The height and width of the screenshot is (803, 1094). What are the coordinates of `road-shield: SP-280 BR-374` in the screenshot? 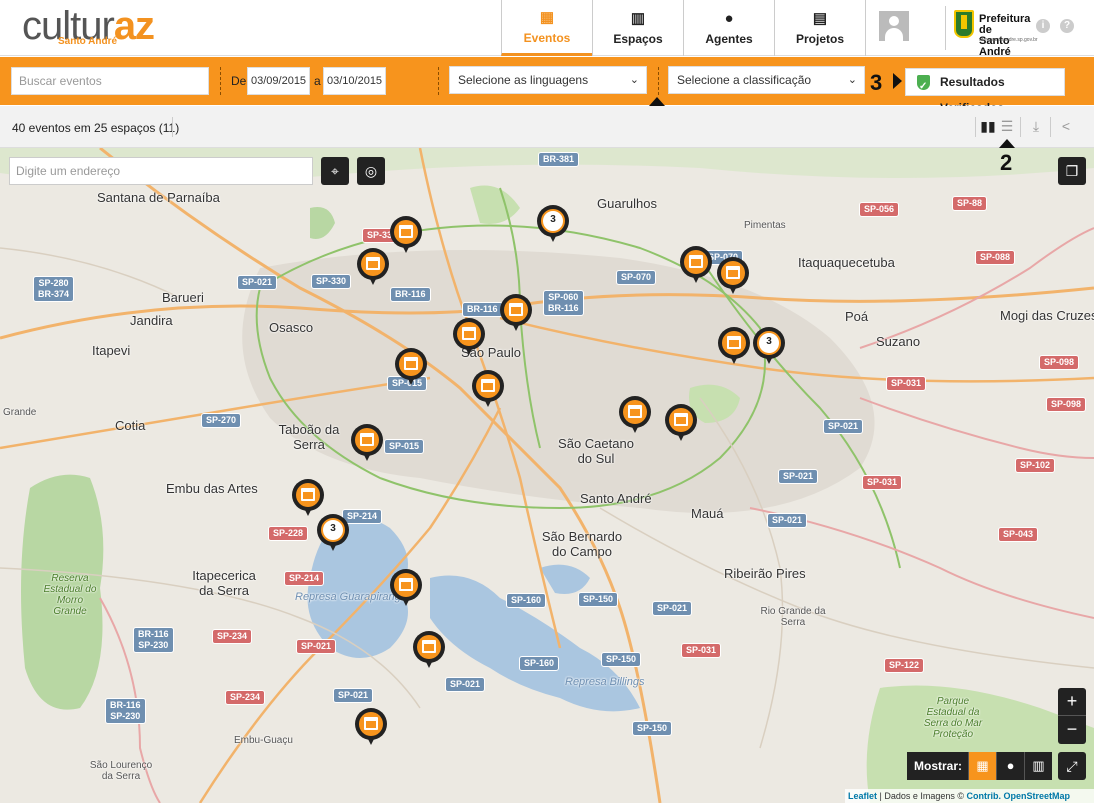 It's located at (54, 289).